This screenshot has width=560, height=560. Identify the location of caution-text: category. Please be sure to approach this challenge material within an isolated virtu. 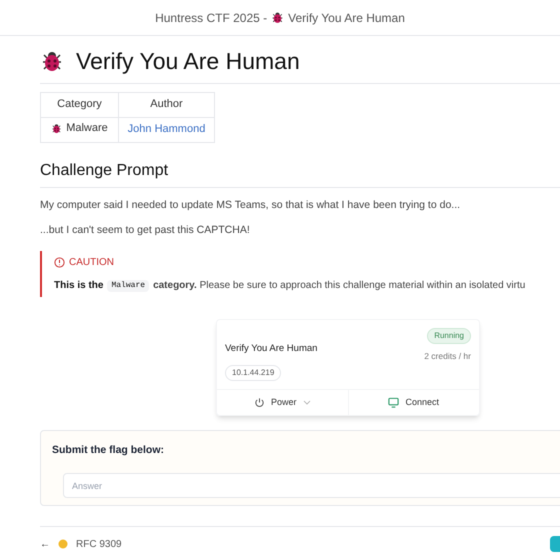
(339, 286).